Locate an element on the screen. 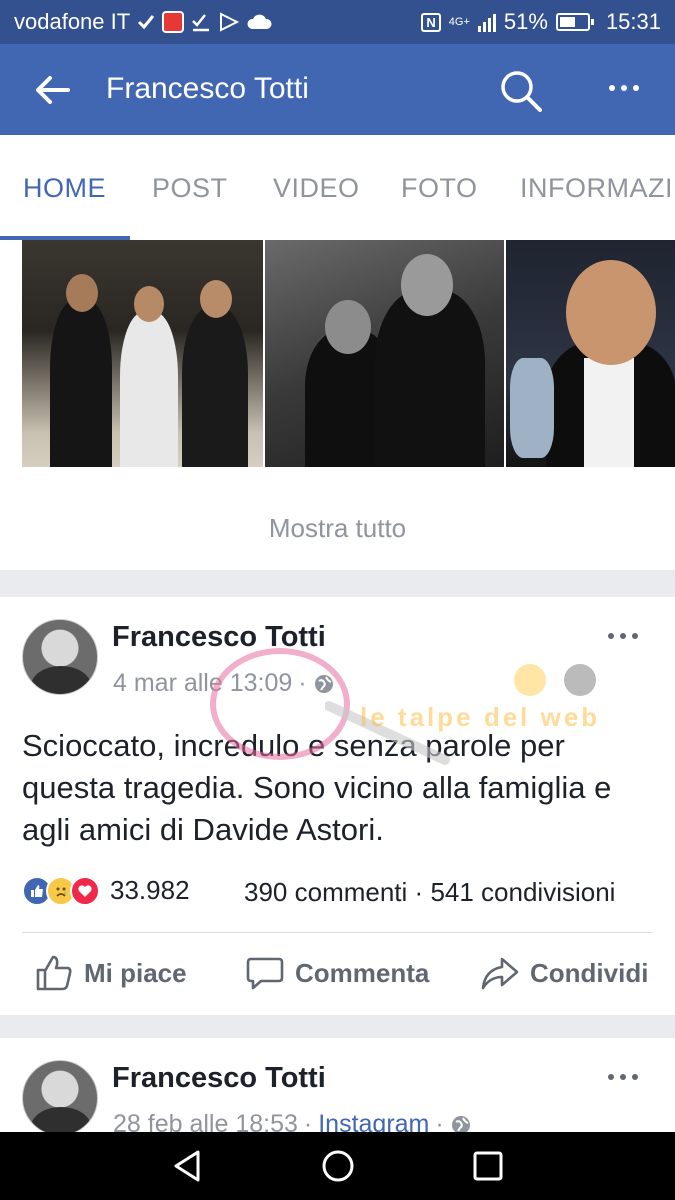 The width and height of the screenshot is (675, 1200). shares-count: 541 condivisioni is located at coordinates (522, 892).